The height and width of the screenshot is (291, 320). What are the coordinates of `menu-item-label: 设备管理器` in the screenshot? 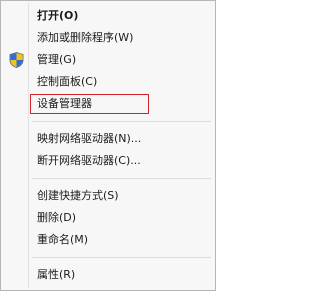 It's located at (64, 103).